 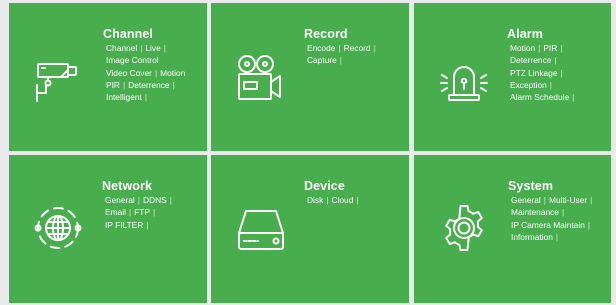 I want to click on link-exception: Exception, so click(x=528, y=85).